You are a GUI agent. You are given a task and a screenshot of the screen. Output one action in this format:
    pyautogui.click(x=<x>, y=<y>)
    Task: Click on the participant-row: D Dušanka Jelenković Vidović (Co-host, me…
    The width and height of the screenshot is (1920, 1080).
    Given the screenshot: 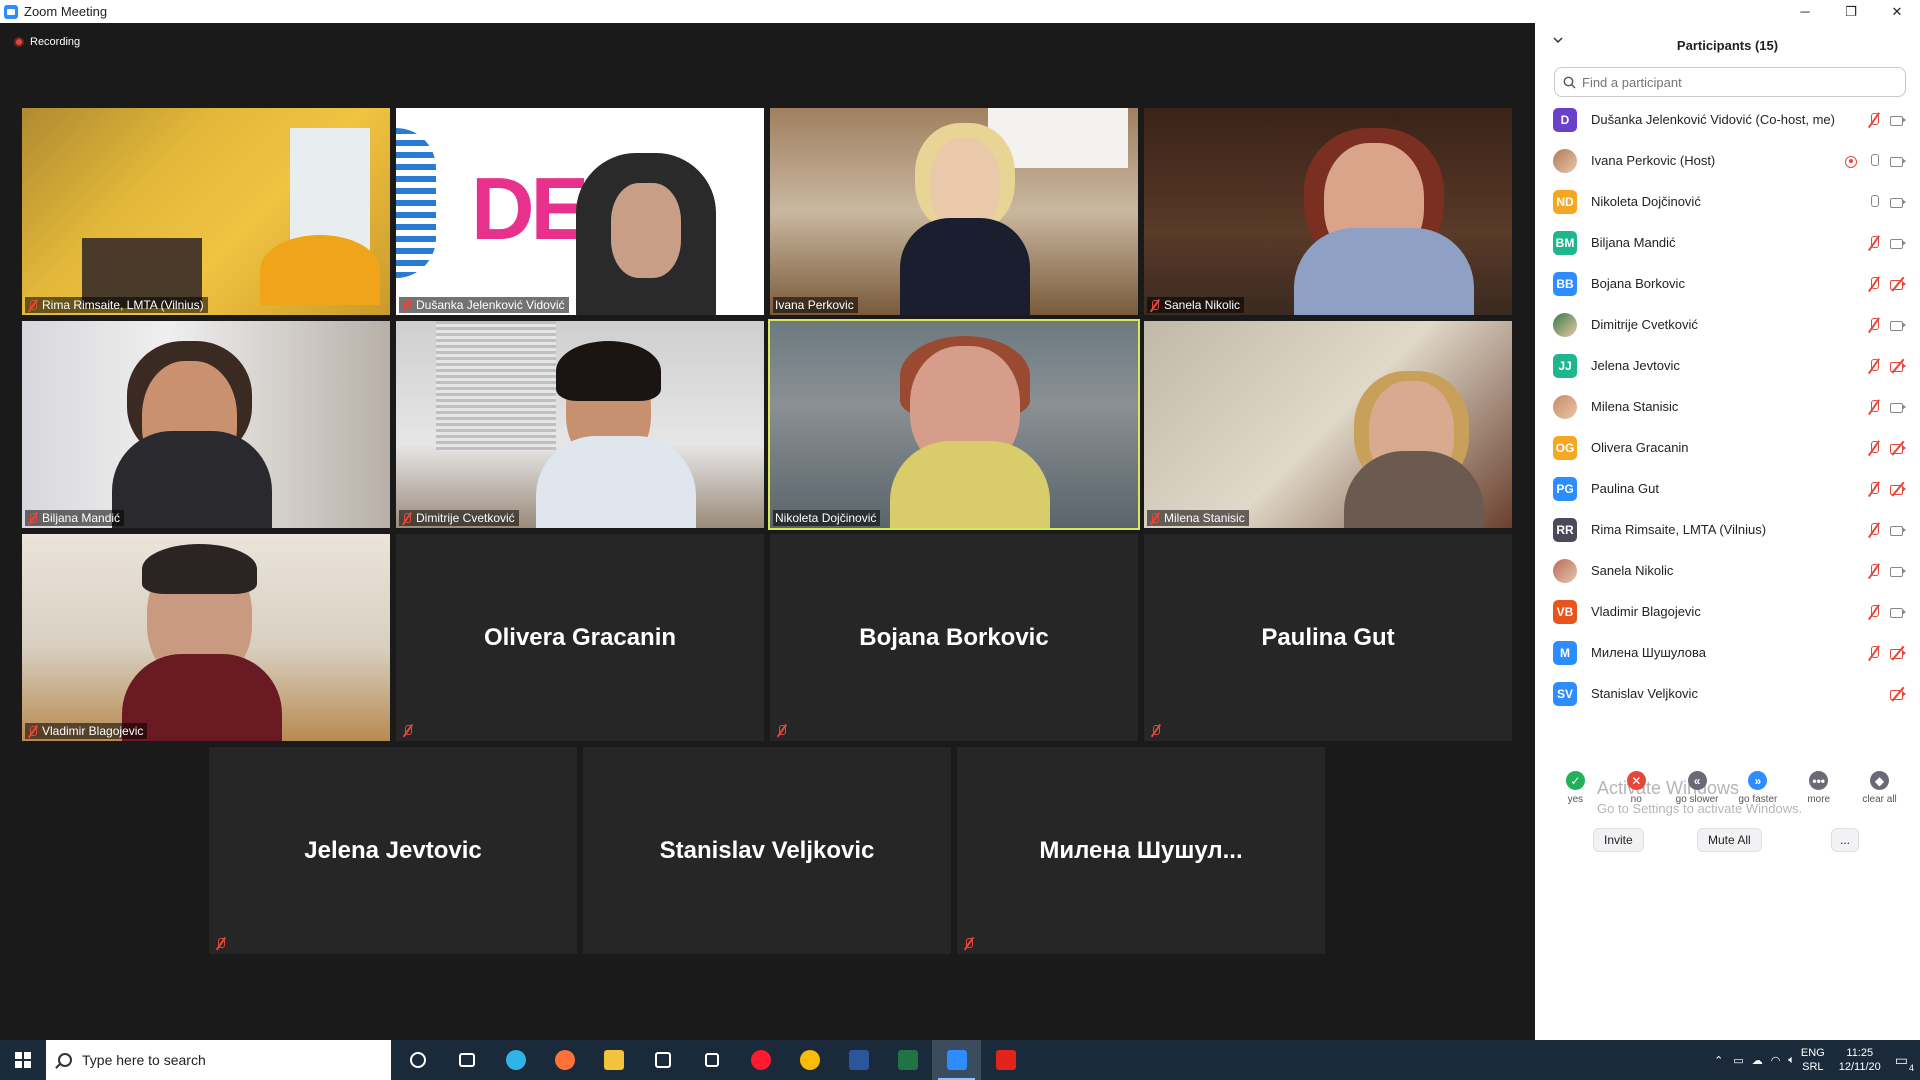 What is the action you would take?
    pyautogui.click(x=1727, y=119)
    